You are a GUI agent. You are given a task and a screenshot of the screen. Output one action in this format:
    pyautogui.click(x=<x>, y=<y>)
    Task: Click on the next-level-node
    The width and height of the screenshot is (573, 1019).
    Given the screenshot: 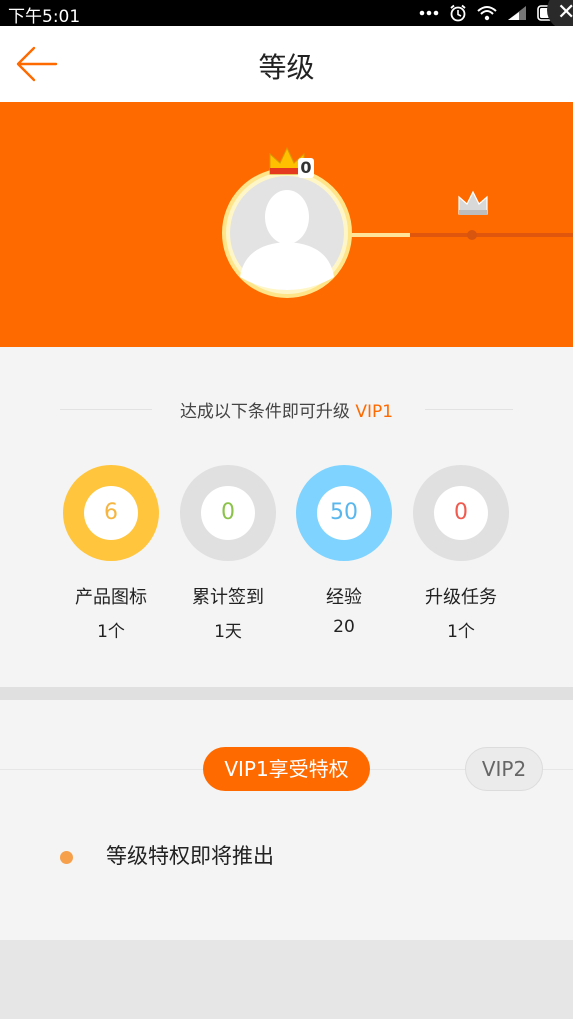 What is the action you would take?
    pyautogui.click(x=472, y=235)
    